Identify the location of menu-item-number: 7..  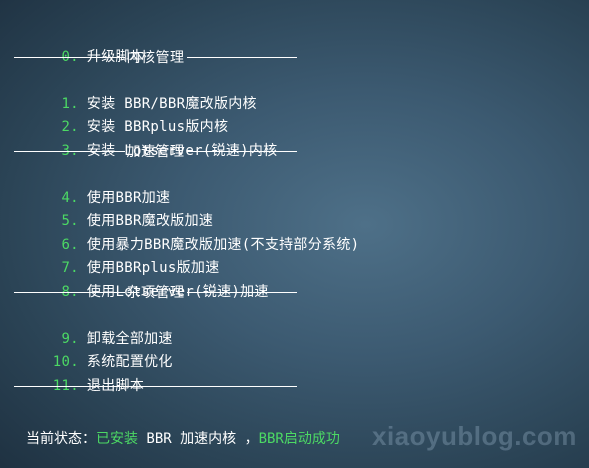
(70, 268).